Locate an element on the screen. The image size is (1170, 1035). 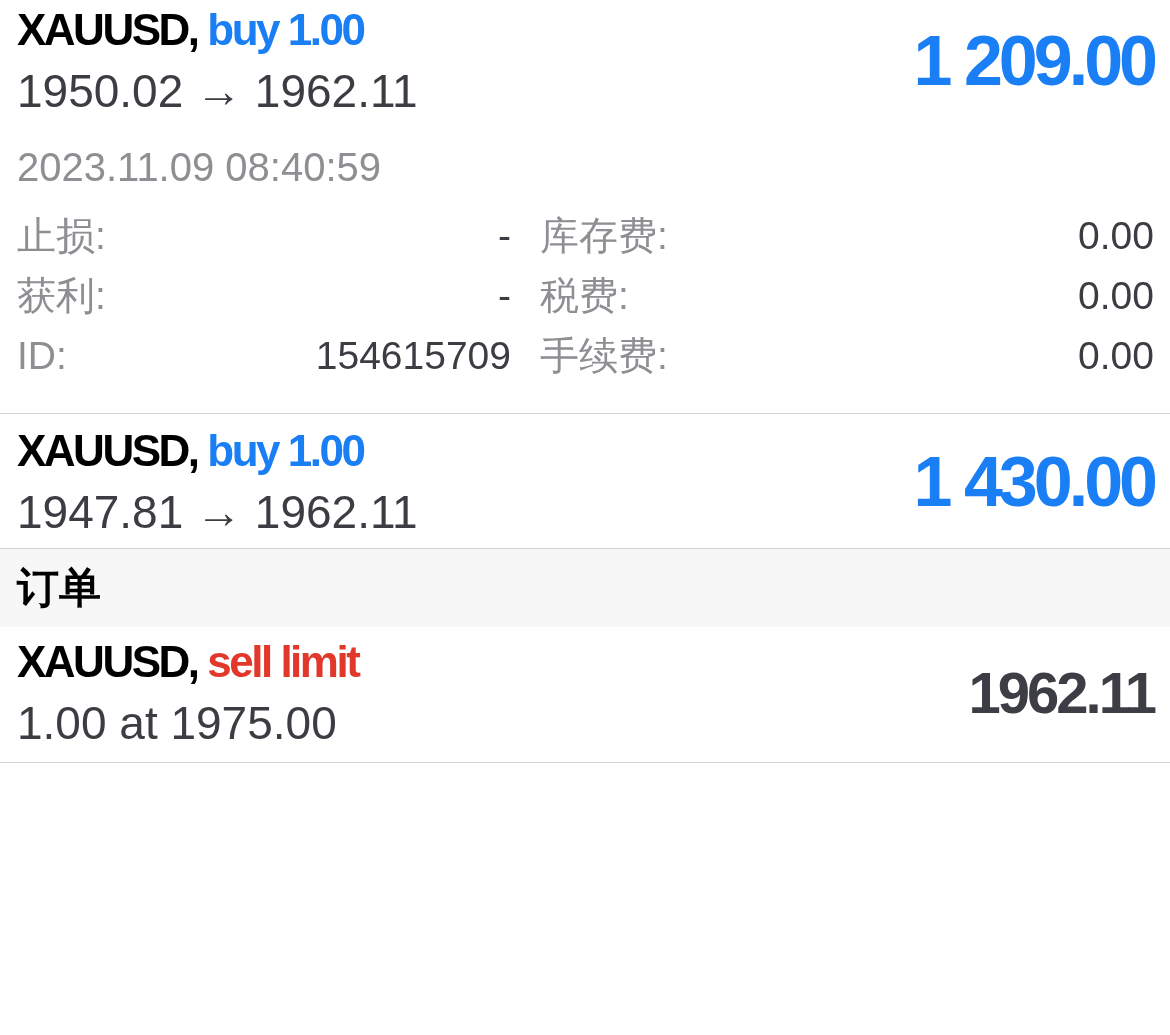
open-time: 2023.11.09 08:40:59 is located at coordinates (199, 167).